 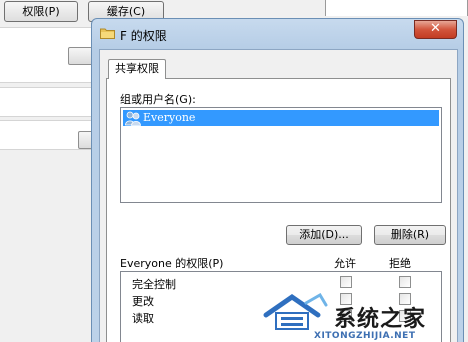 I want to click on watermark-url: XITONGZHIJIA.NET, so click(x=365, y=336).